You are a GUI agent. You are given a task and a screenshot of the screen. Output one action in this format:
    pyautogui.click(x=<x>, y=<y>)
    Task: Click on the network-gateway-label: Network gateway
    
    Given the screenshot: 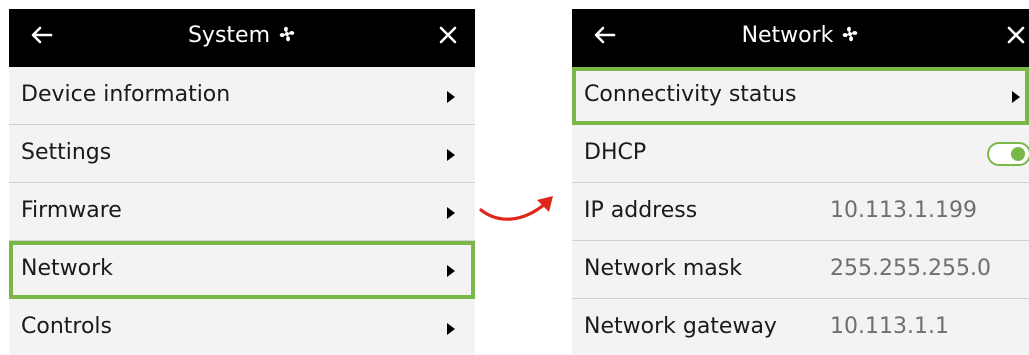 What is the action you would take?
    pyautogui.click(x=680, y=326)
    